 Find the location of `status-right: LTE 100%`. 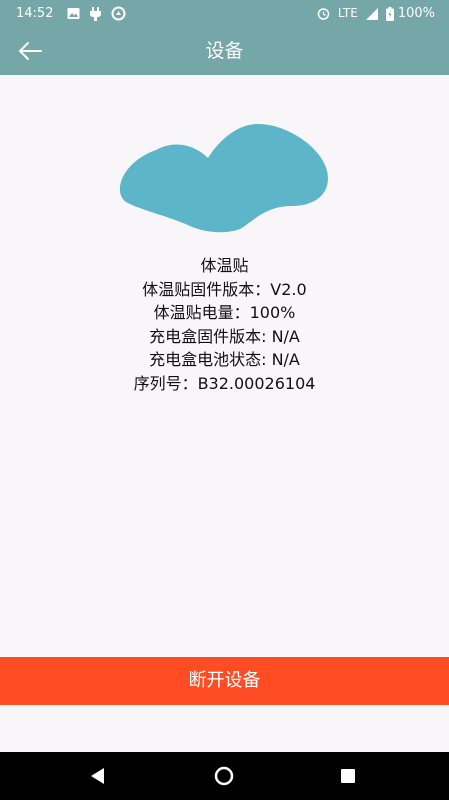

status-right: LTE 100% is located at coordinates (372, 13).